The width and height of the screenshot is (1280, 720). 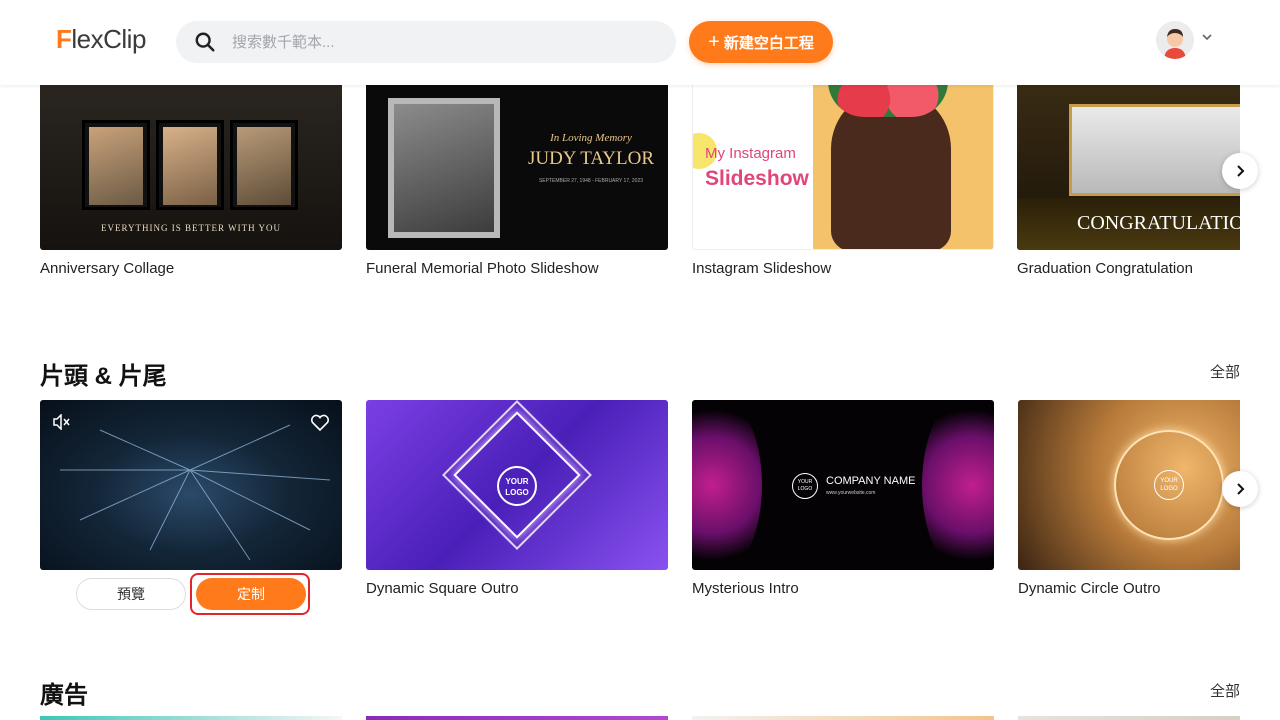 What do you see at coordinates (871, 481) in the screenshot?
I see `company-name: COMPANY NAME` at bounding box center [871, 481].